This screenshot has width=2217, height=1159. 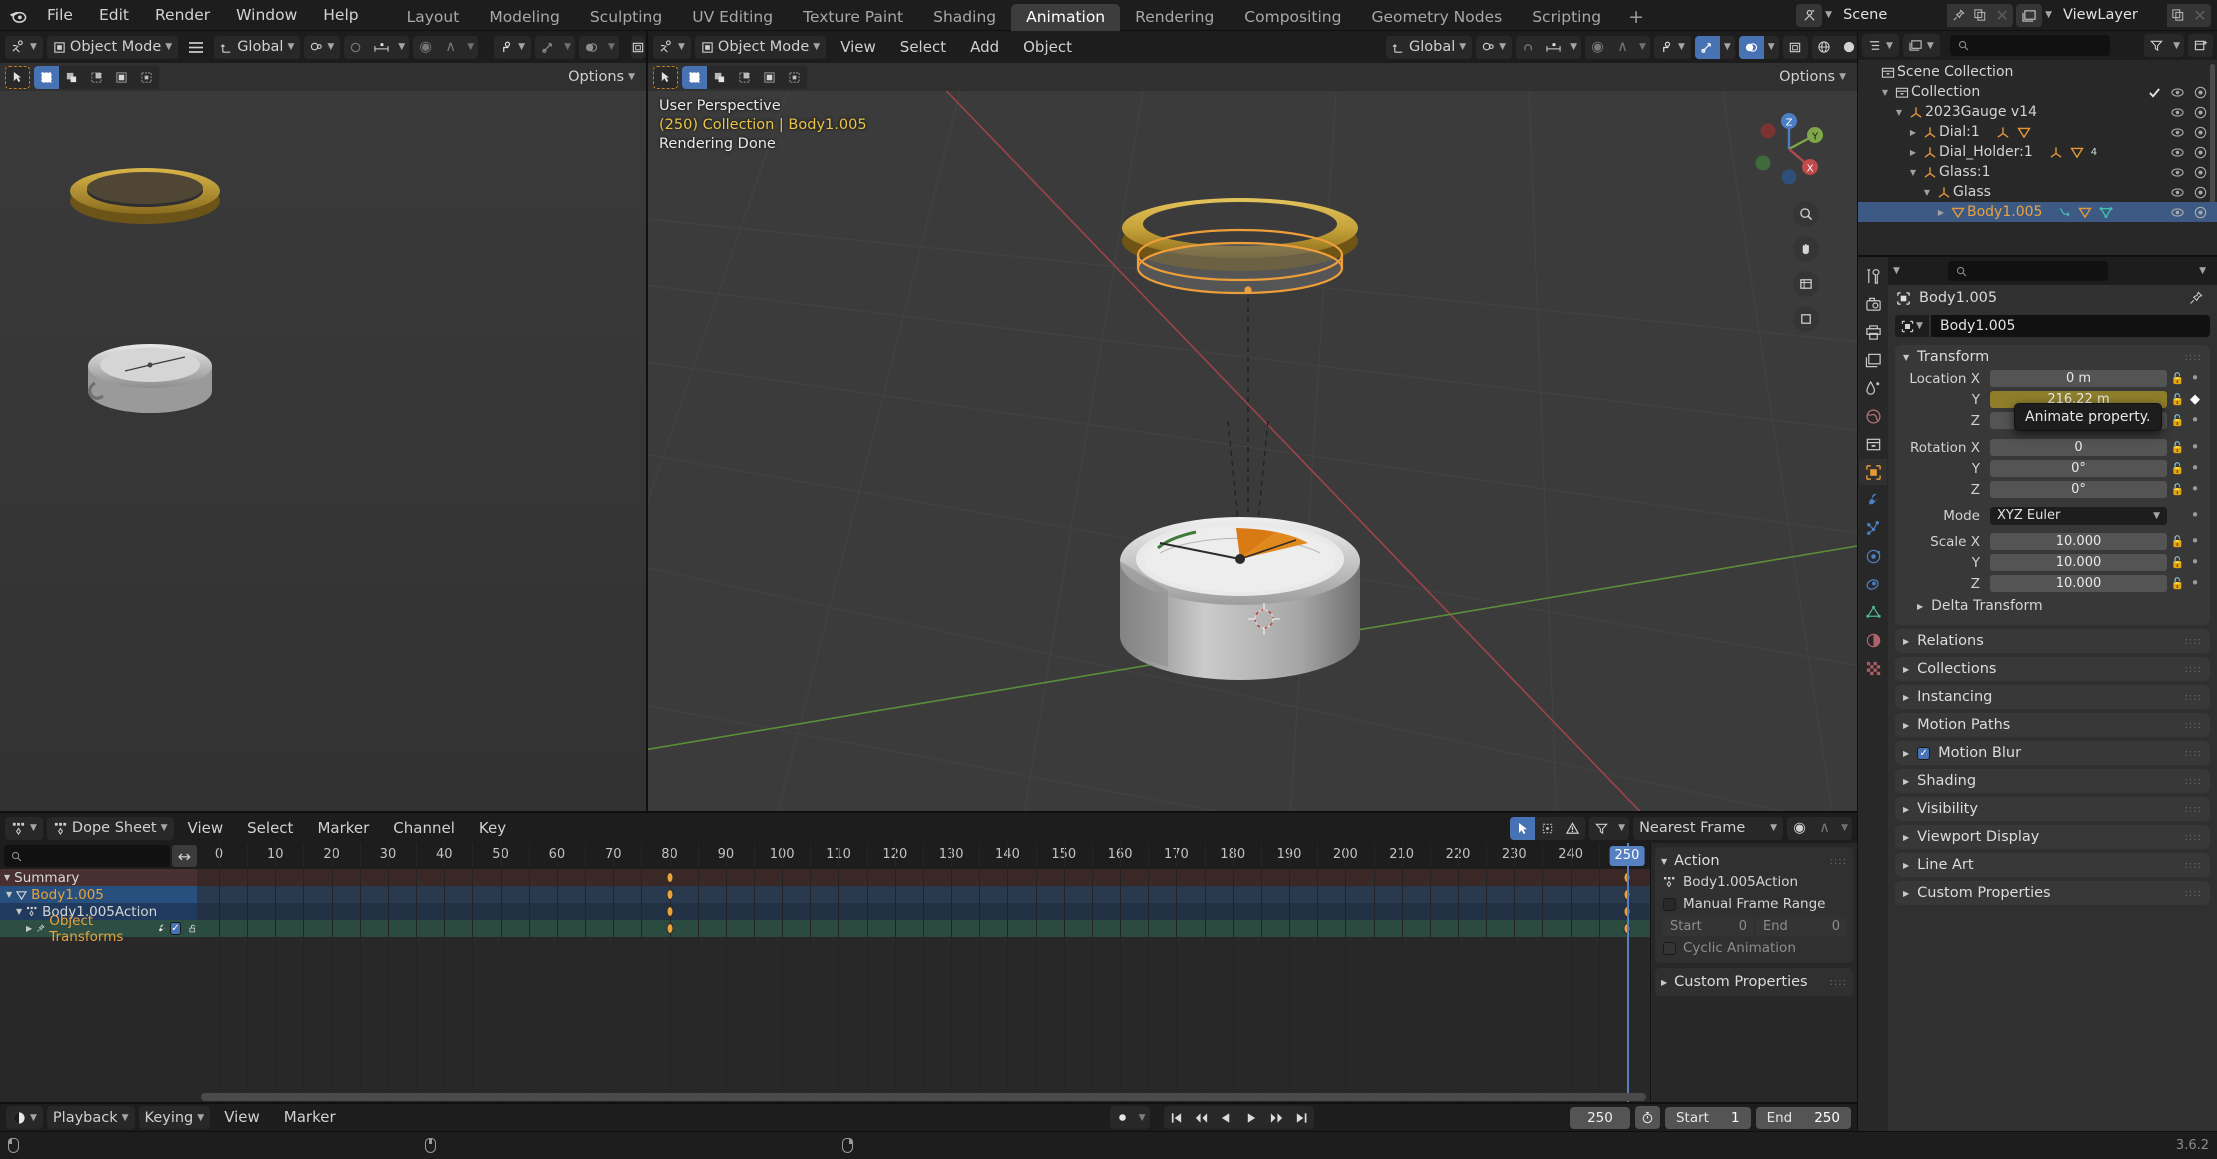 I want to click on editor-type-button-secondary: ▼, so click(x=24, y=47).